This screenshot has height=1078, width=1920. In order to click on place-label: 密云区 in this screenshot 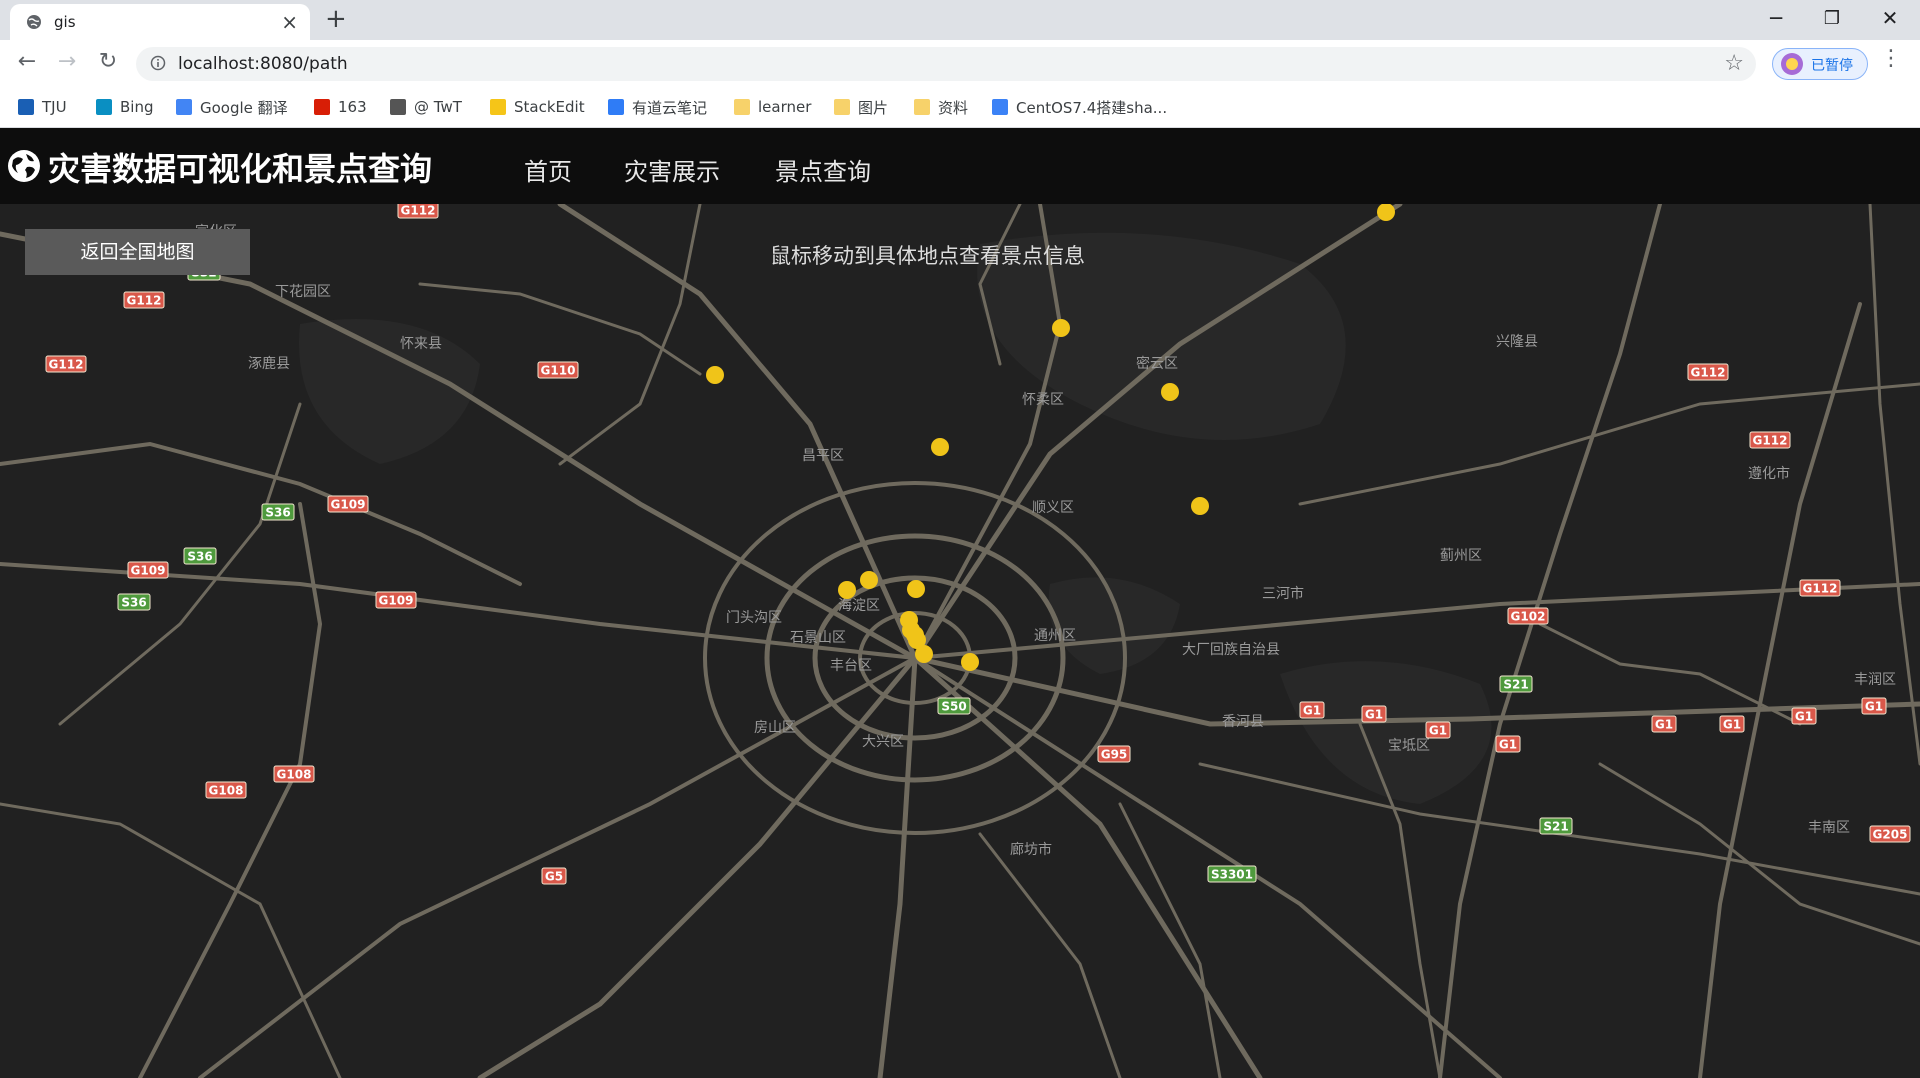, I will do `click(1157, 363)`.